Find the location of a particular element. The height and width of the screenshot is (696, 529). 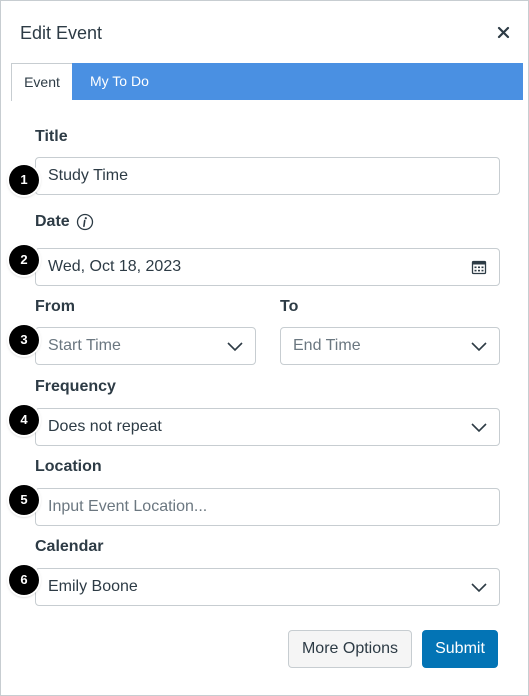

calendar-value: Emily Boone is located at coordinates (93, 586).